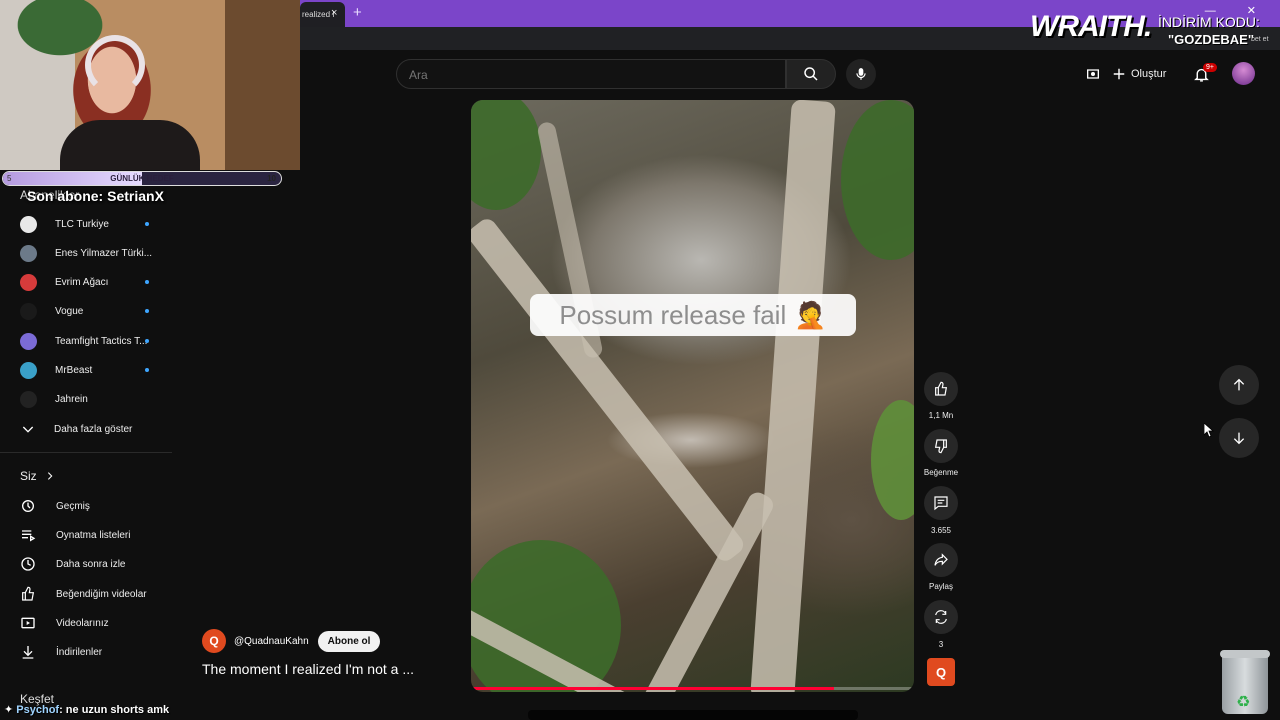 This screenshot has height=720, width=1280. I want to click on share-button, so click(941, 560).